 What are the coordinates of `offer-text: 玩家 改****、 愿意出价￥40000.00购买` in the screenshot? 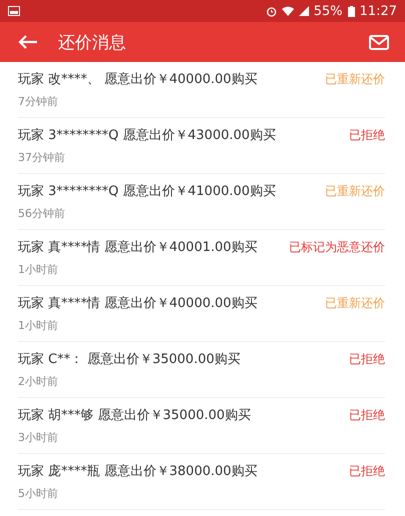 It's located at (138, 79).